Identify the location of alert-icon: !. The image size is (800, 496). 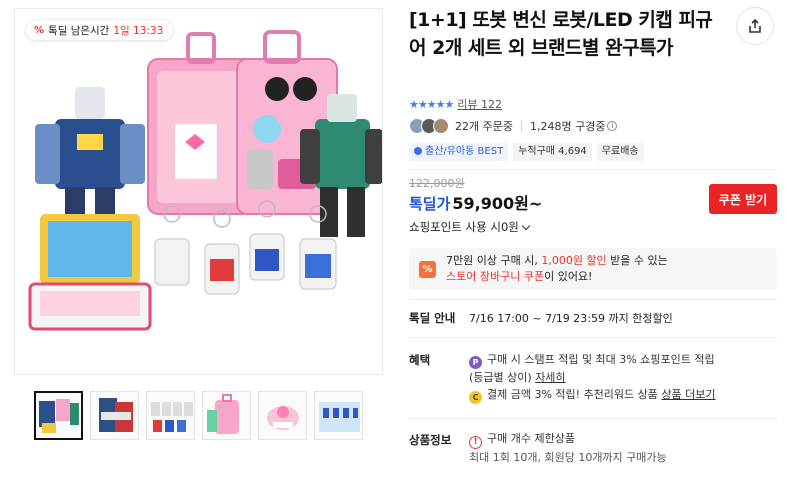
(475, 442).